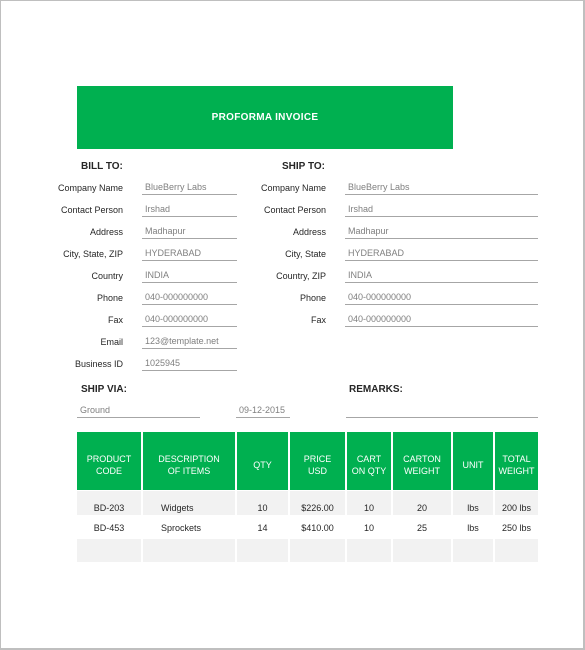 This screenshot has width=585, height=650. Describe the element at coordinates (516, 503) in the screenshot. I see `table-cell-total-weight: 200 lbs` at that location.